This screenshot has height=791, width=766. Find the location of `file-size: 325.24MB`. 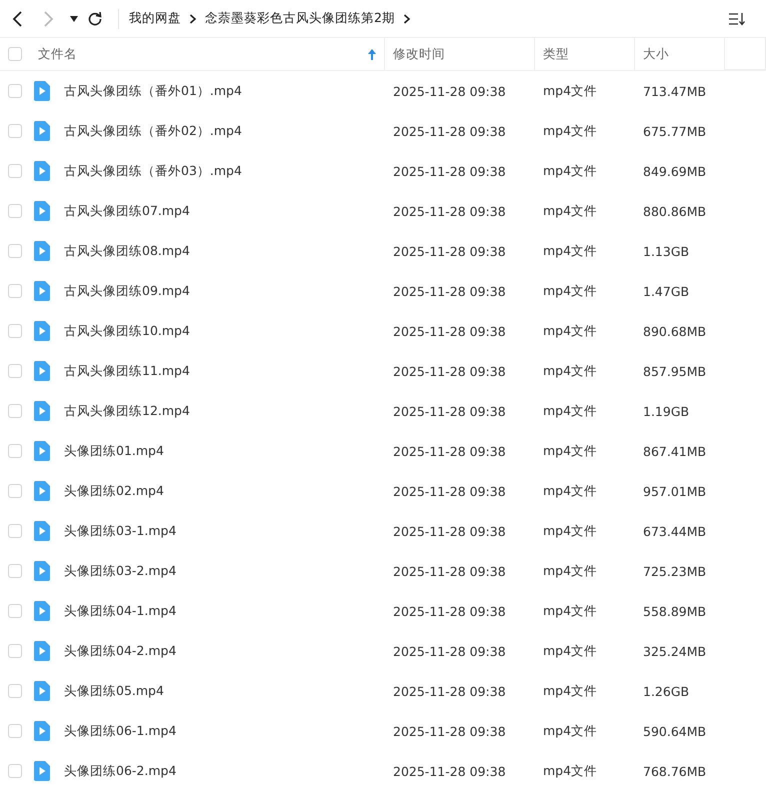

file-size: 325.24MB is located at coordinates (674, 651).